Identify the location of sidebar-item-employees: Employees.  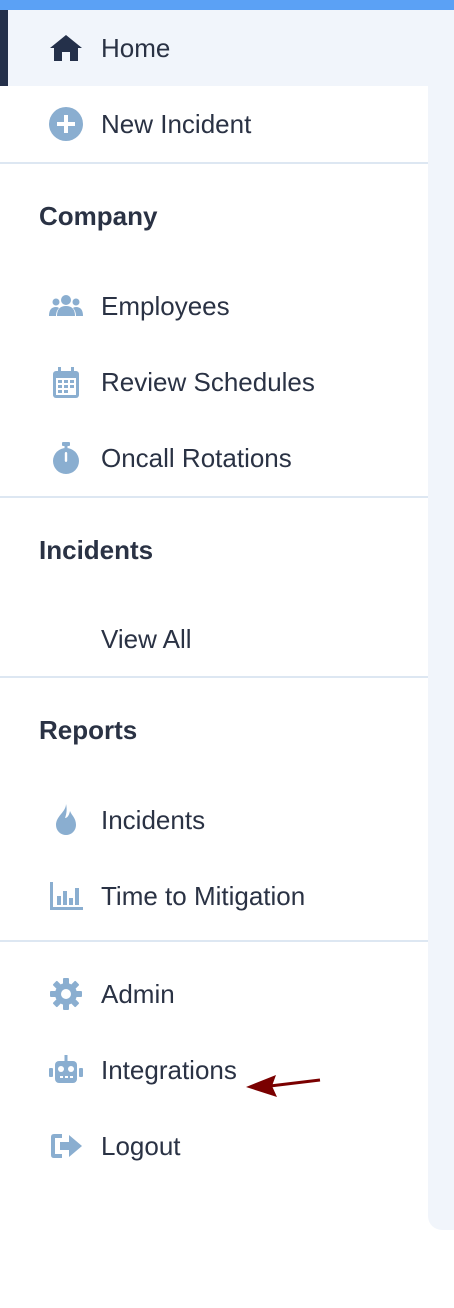
(214, 306).